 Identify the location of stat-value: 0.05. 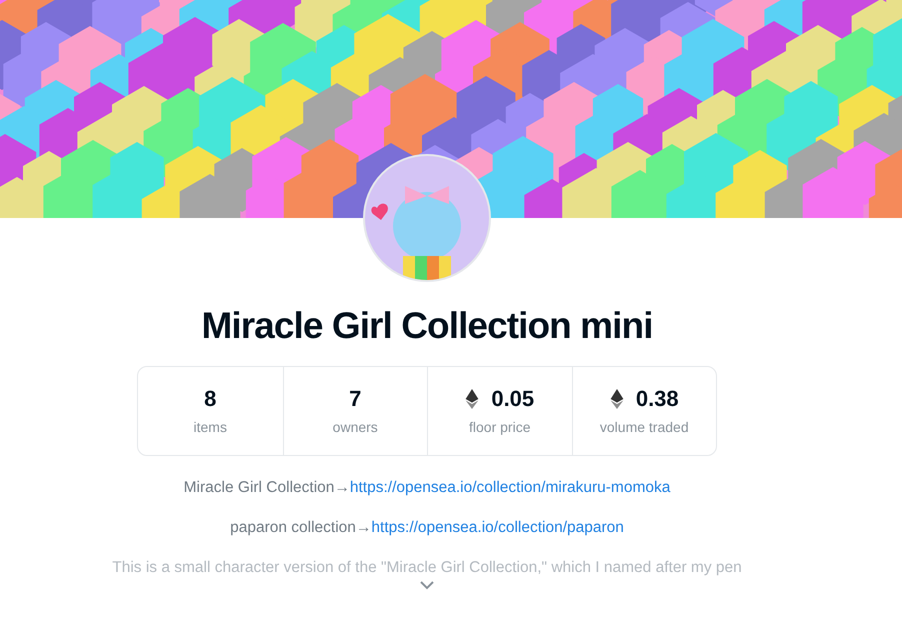
(512, 398).